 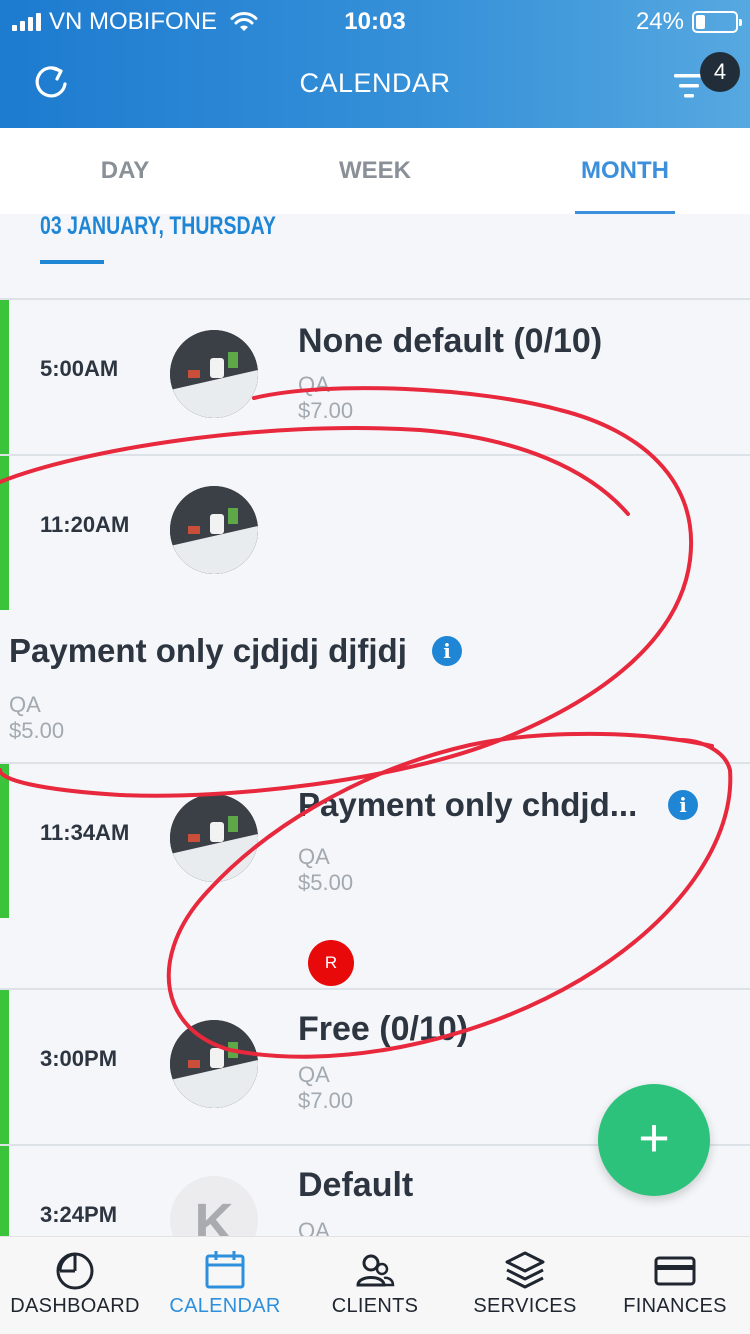 What do you see at coordinates (375, 64) in the screenshot?
I see `header: VN MOBIFONE 10:03 24% CALENDAR 4` at bounding box center [375, 64].